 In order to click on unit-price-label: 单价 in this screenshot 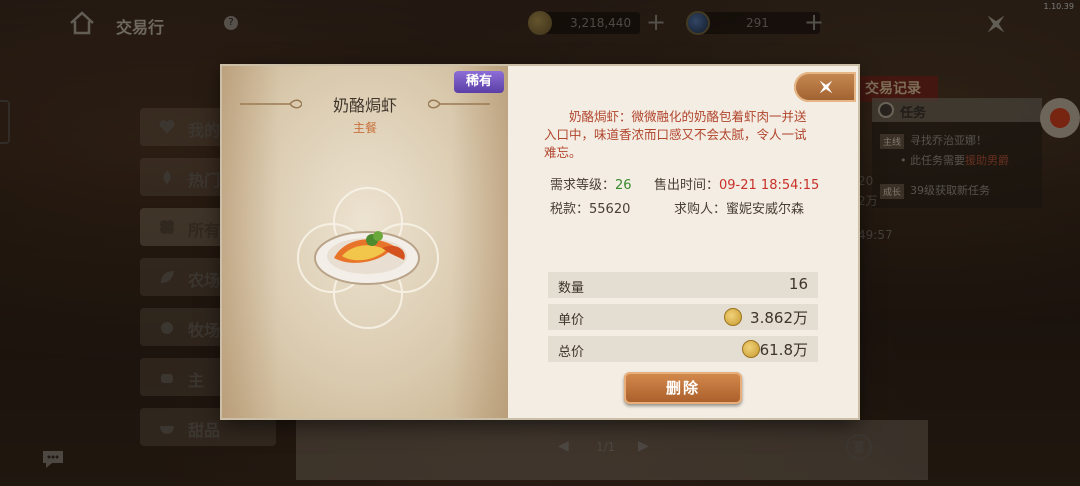, I will do `click(571, 320)`.